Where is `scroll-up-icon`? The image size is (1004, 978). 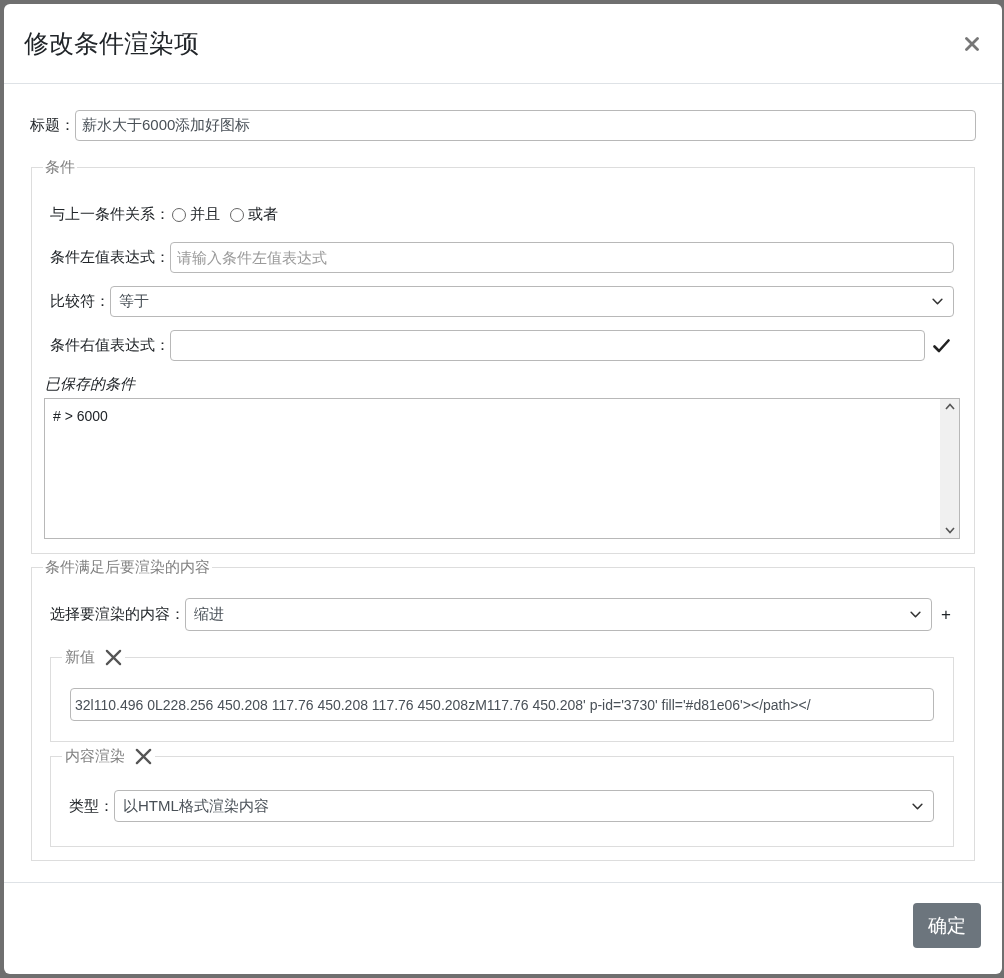
scroll-up-icon is located at coordinates (949, 406).